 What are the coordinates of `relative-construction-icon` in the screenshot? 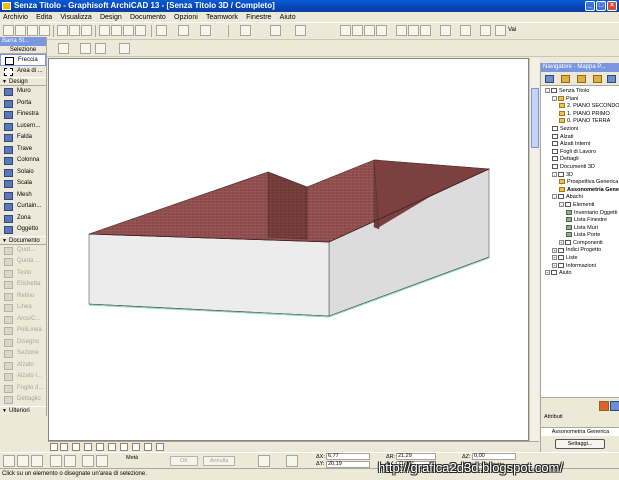 It's located at (102, 461).